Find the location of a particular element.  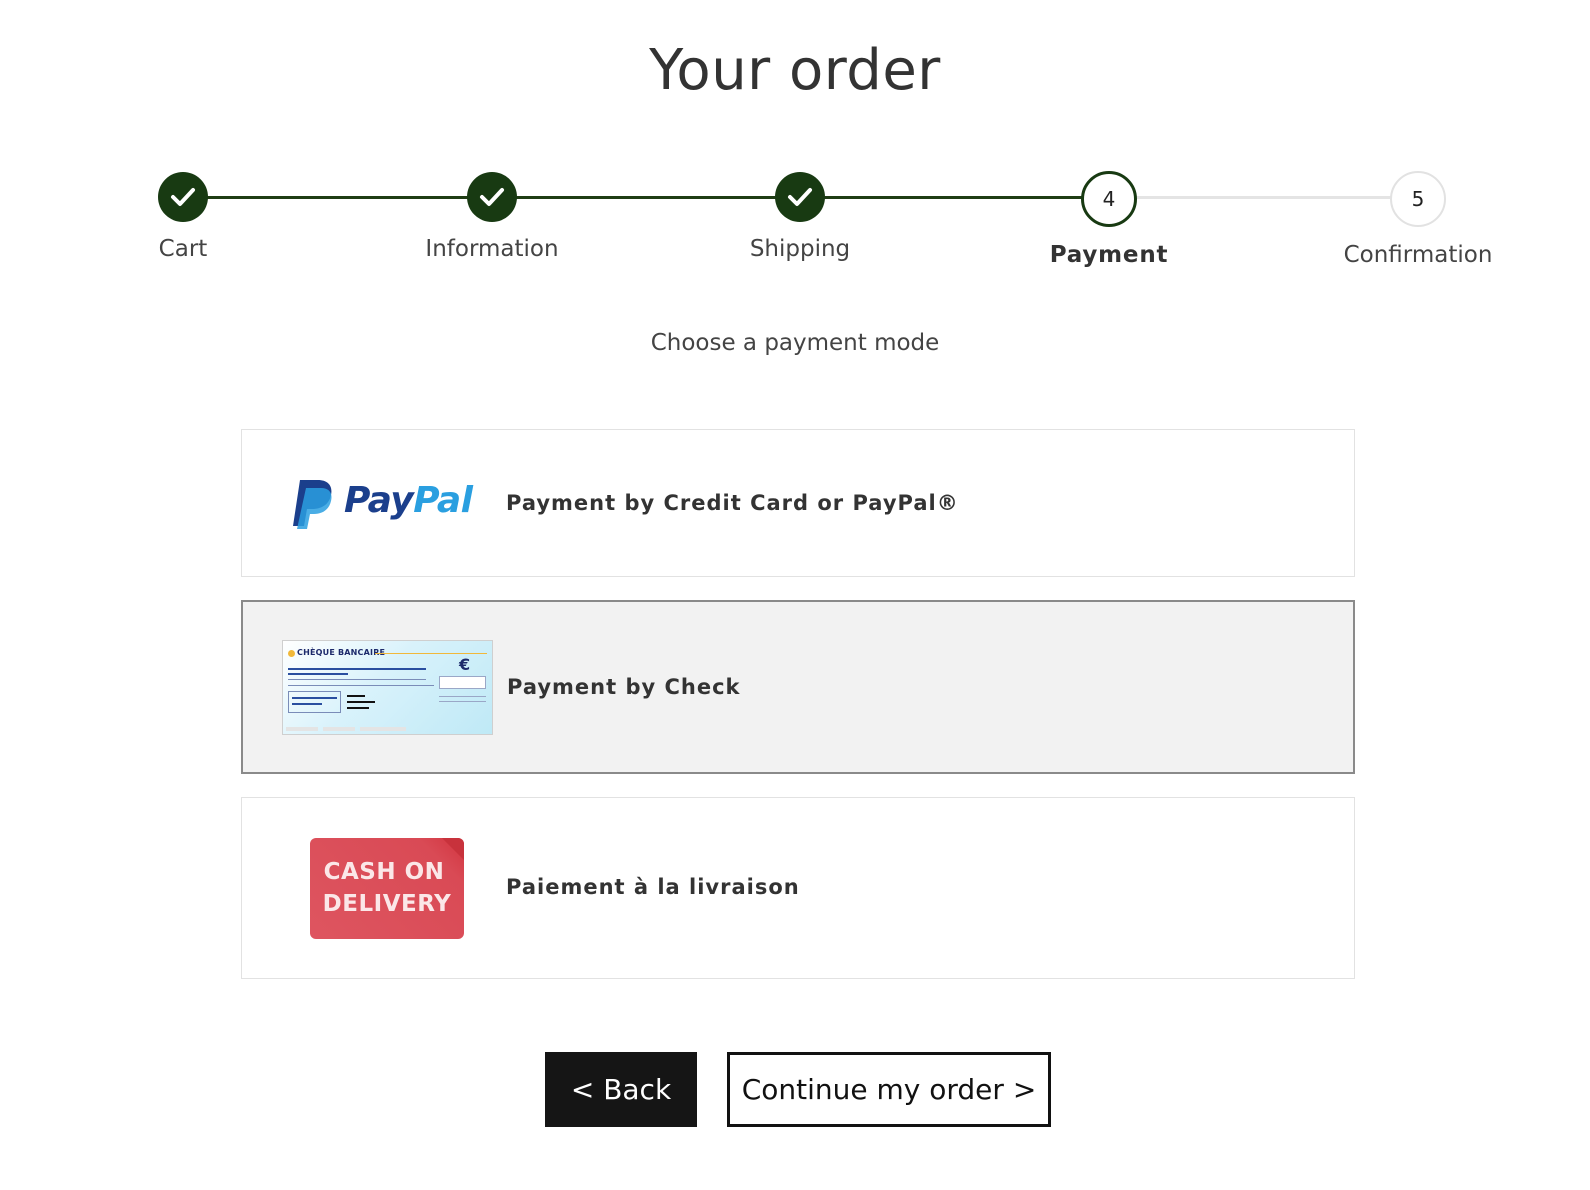

step-label-cart: Cart is located at coordinates (183, 249).